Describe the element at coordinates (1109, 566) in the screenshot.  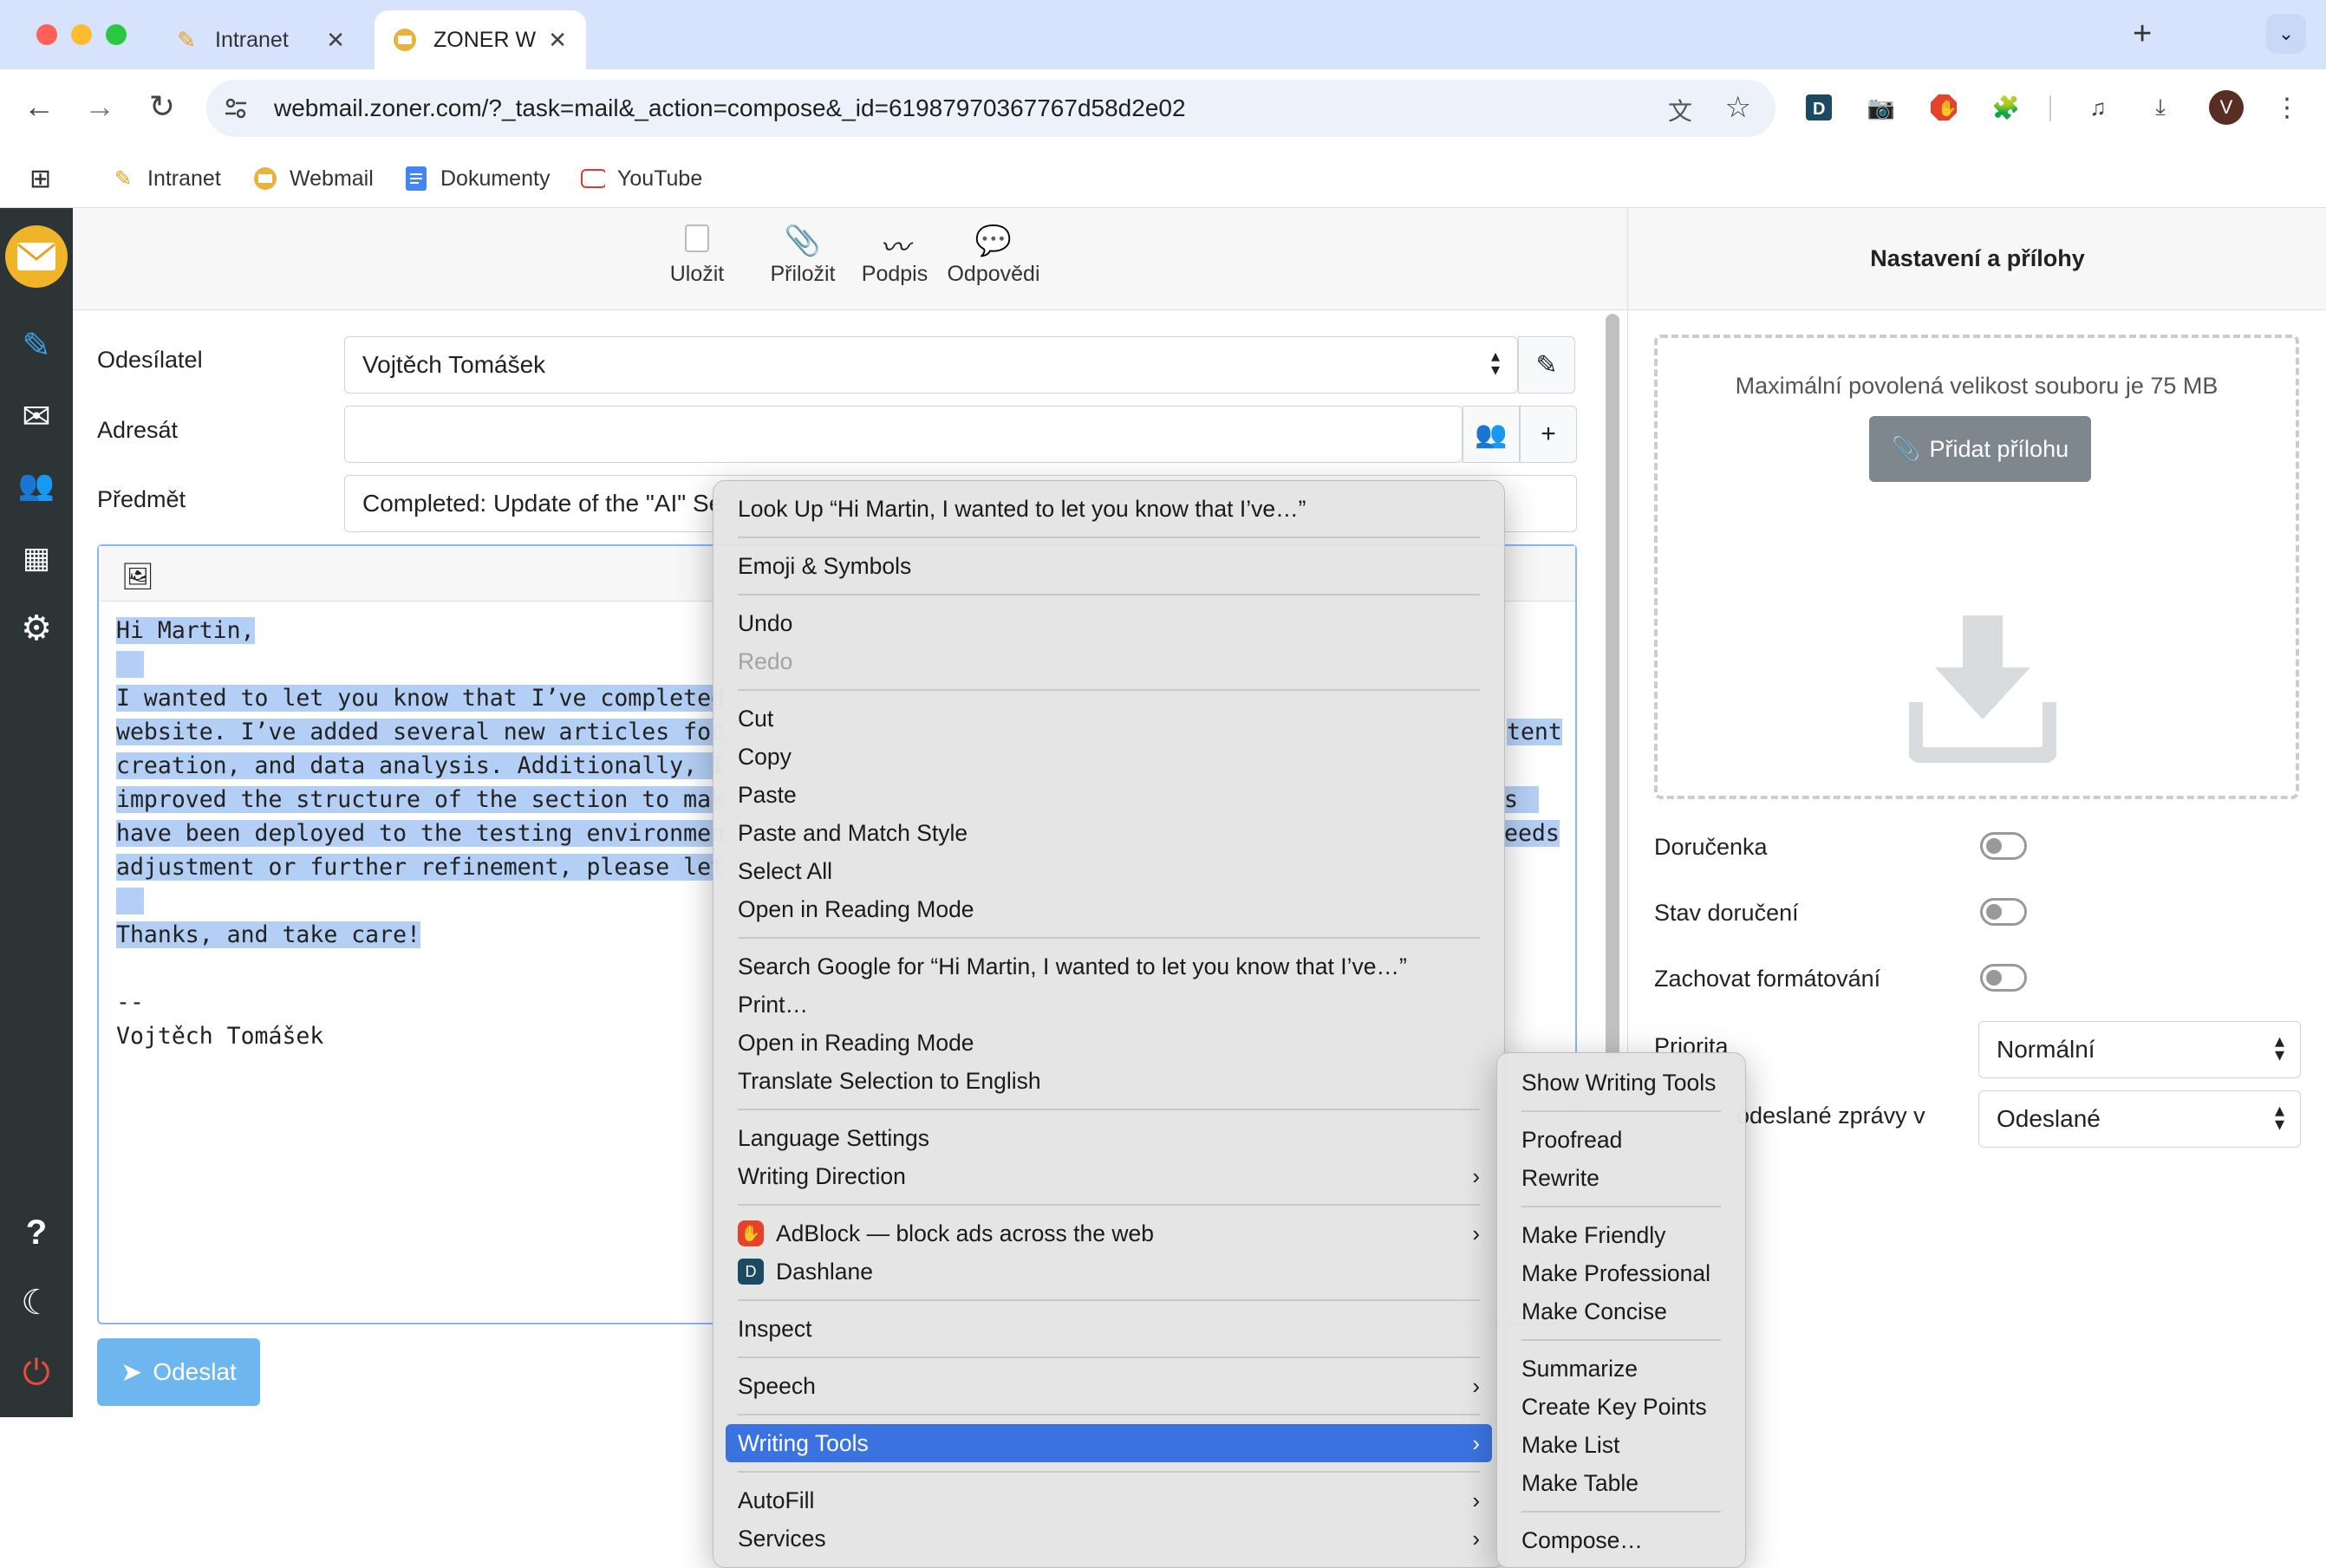
I see `menu-item-emoji: Emoji & Symbols` at that location.